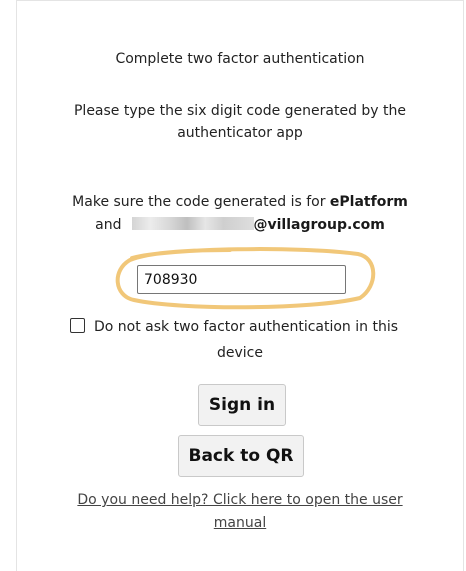 The width and height of the screenshot is (466, 571). What do you see at coordinates (192, 223) in the screenshot?
I see `redacted-email-user` at bounding box center [192, 223].